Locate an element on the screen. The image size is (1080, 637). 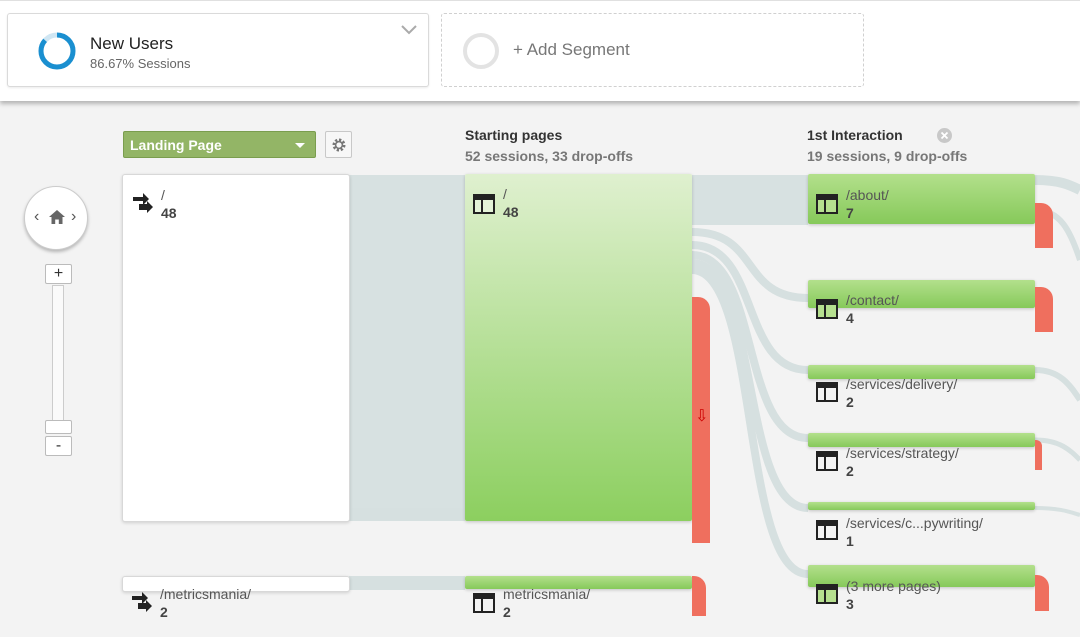
more-dropoff-bar is located at coordinates (1042, 593).